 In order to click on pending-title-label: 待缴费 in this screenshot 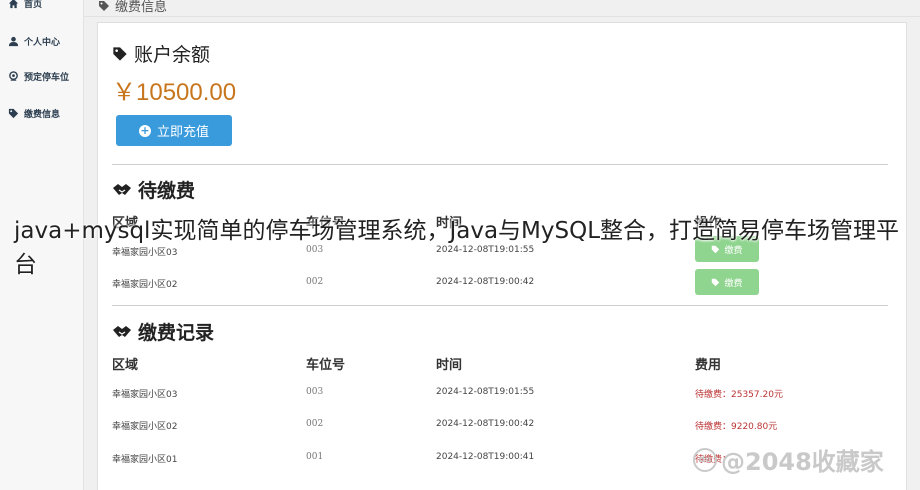, I will do `click(167, 191)`.